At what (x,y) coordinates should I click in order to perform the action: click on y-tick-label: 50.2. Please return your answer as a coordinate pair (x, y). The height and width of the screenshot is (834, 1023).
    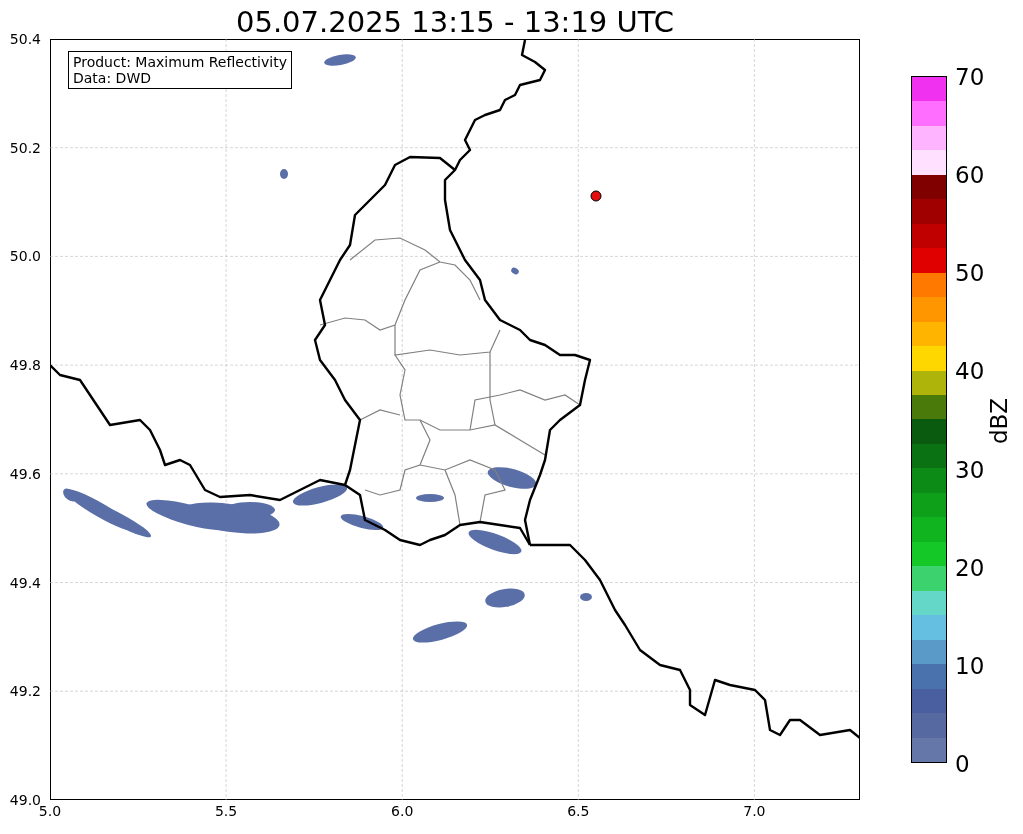
    Looking at the image, I should click on (25, 147).